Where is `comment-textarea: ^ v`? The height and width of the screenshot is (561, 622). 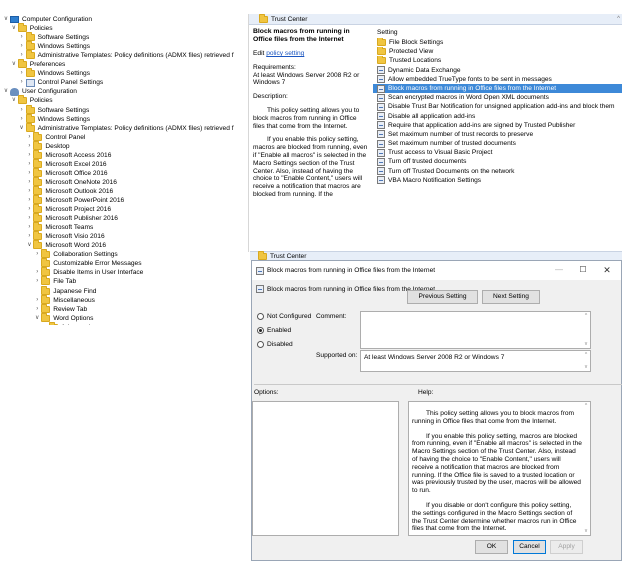 comment-textarea: ^ v is located at coordinates (475, 330).